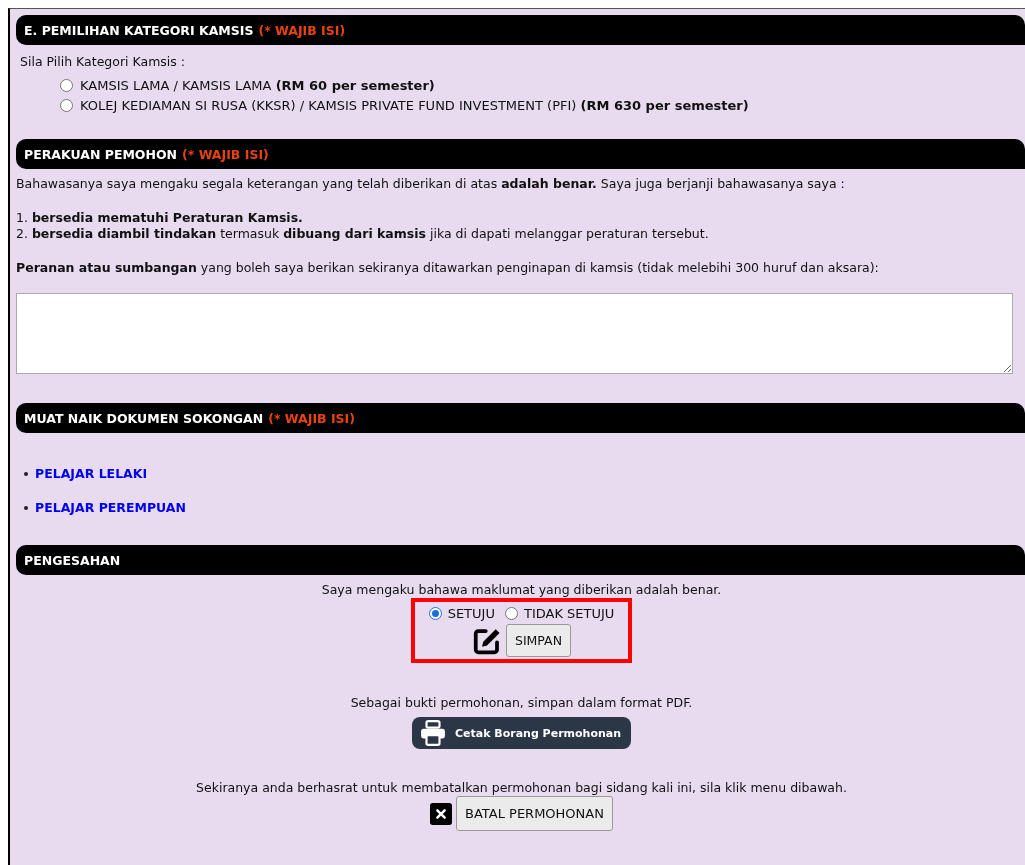 The height and width of the screenshot is (865, 1025). I want to click on close-icon, so click(441, 813).